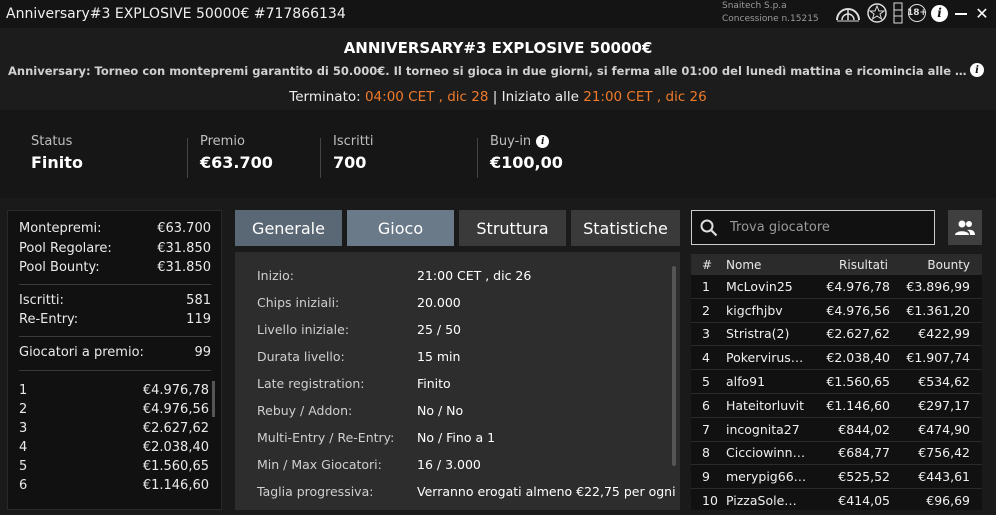  I want to click on adm-vertical-text-icon, so click(898, 13).